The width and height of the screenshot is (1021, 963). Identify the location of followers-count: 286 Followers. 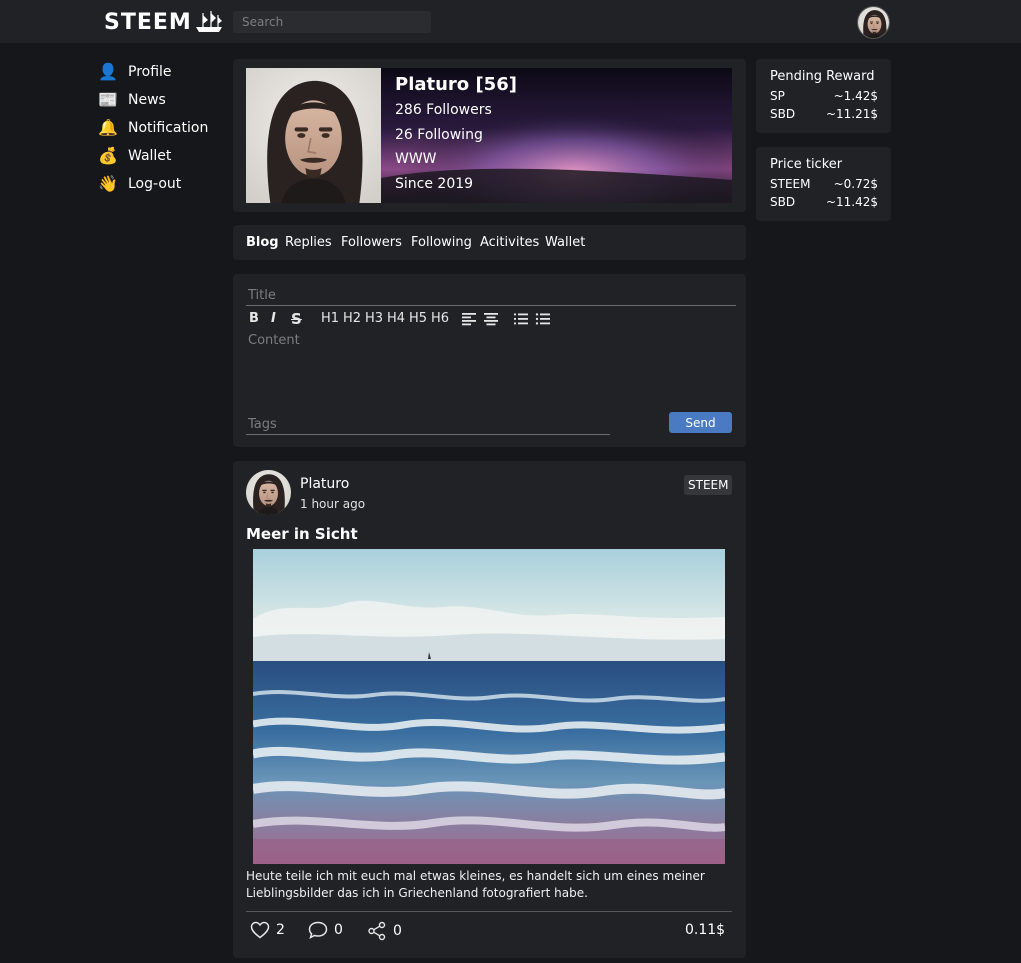
(443, 110).